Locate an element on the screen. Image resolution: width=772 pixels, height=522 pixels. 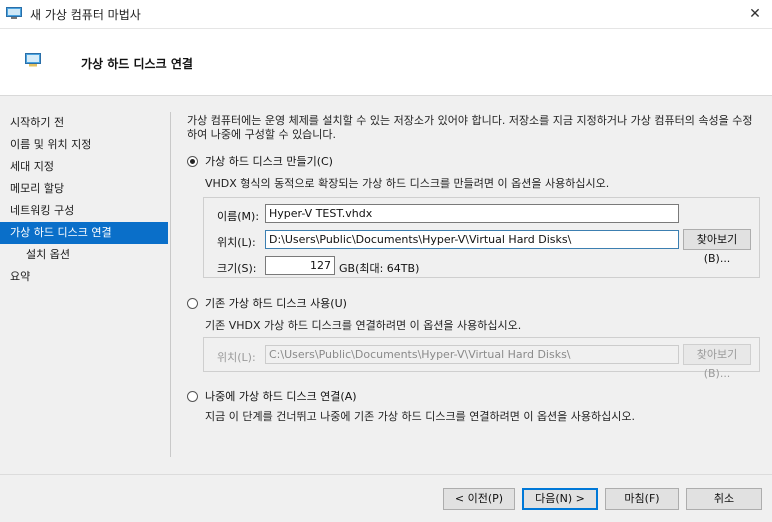
cancel-button: 취소 is located at coordinates (724, 499).